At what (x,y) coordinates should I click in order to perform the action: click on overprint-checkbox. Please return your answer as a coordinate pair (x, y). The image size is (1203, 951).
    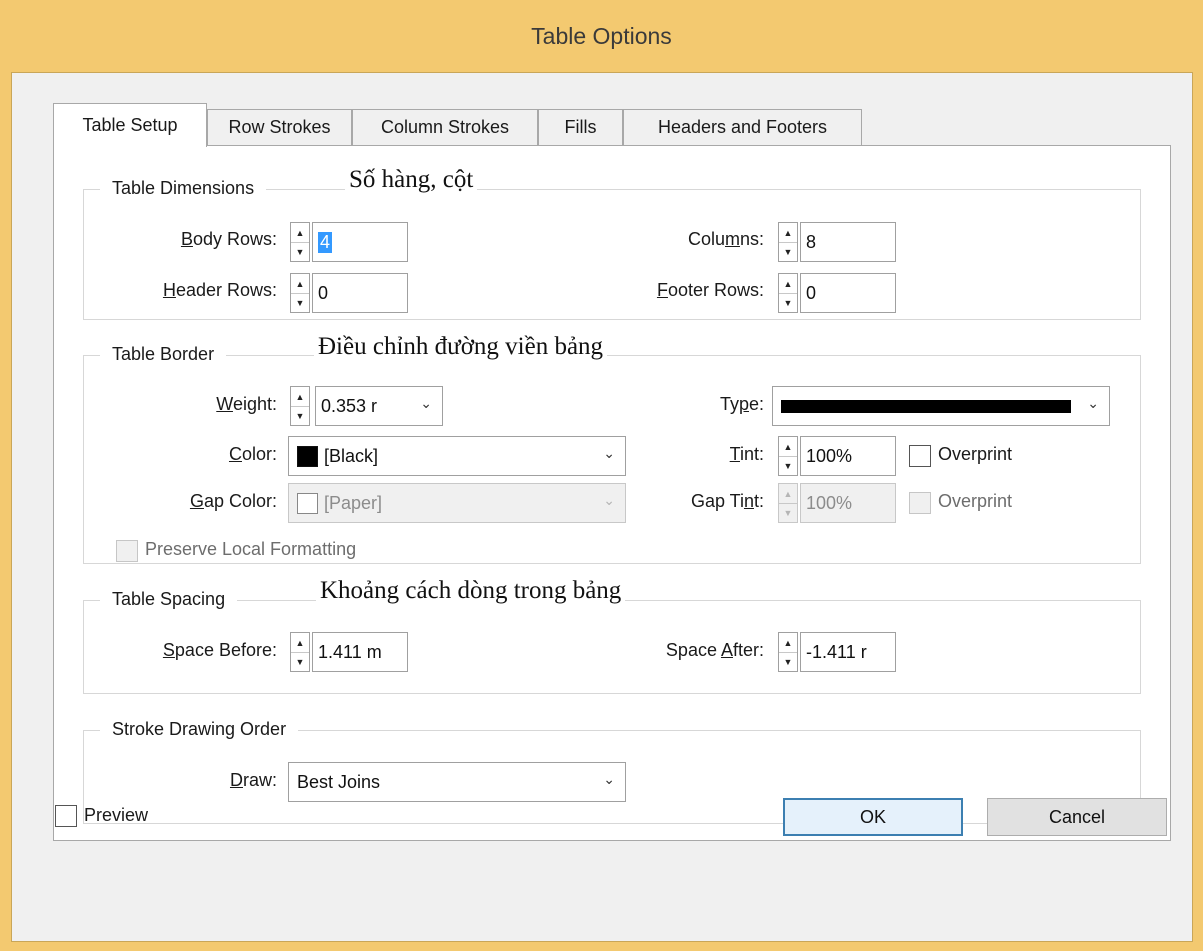
    Looking at the image, I should click on (920, 456).